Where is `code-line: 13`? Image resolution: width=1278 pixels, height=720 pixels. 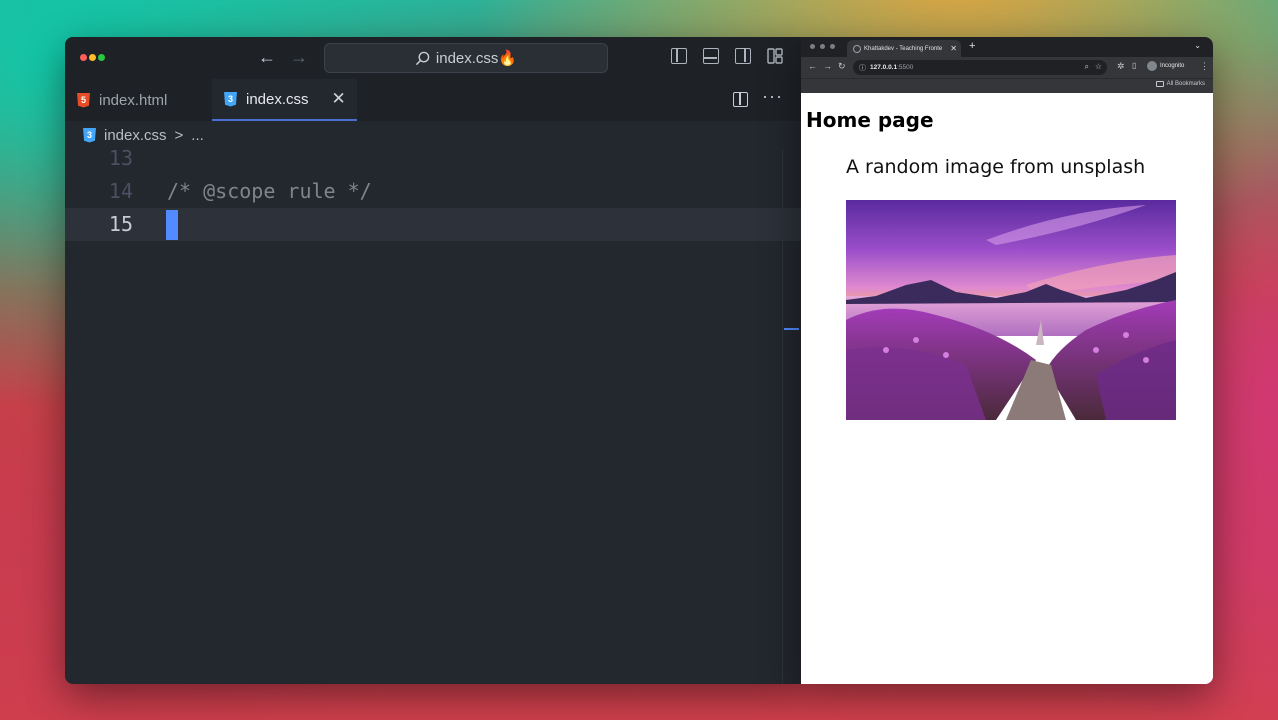
code-line: 13 is located at coordinates (433, 158).